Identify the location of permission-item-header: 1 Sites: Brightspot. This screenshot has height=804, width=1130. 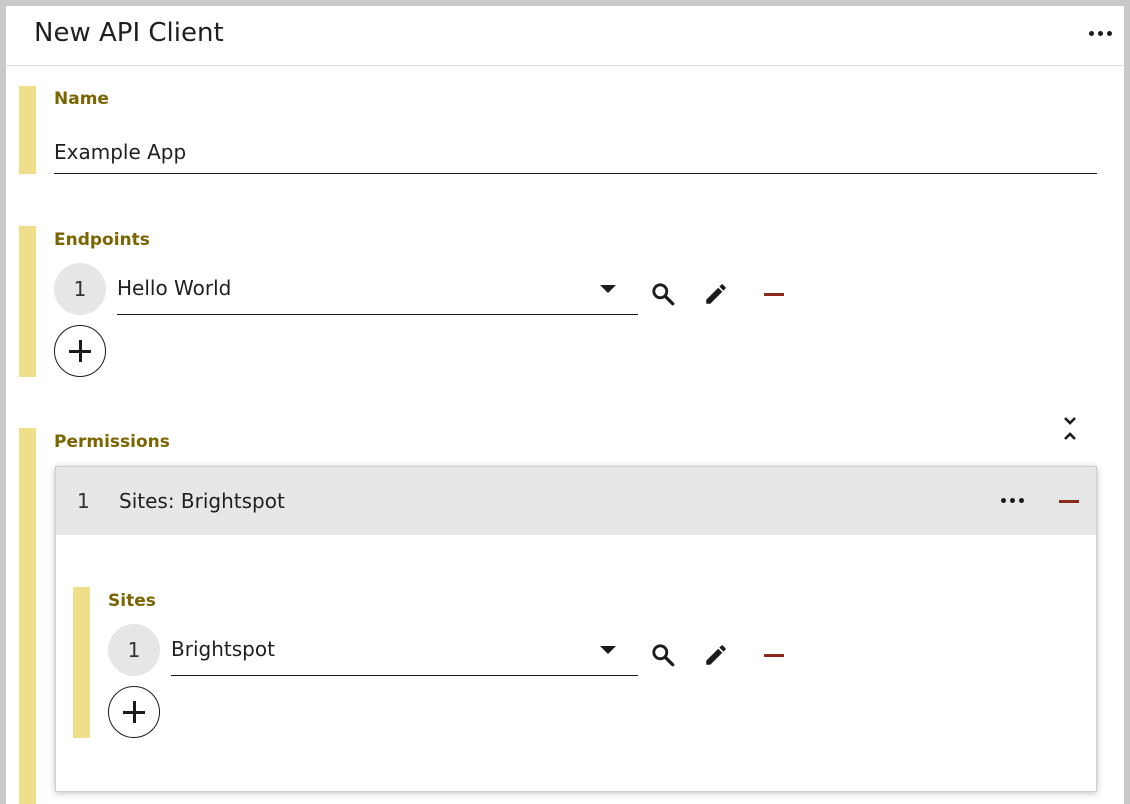
(576, 501).